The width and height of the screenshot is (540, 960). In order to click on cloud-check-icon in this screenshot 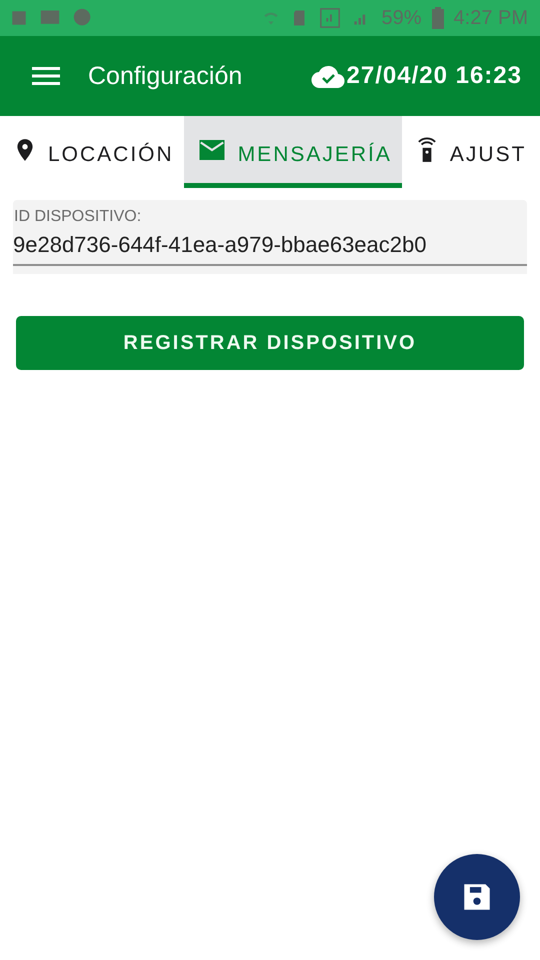, I will do `click(327, 76)`.